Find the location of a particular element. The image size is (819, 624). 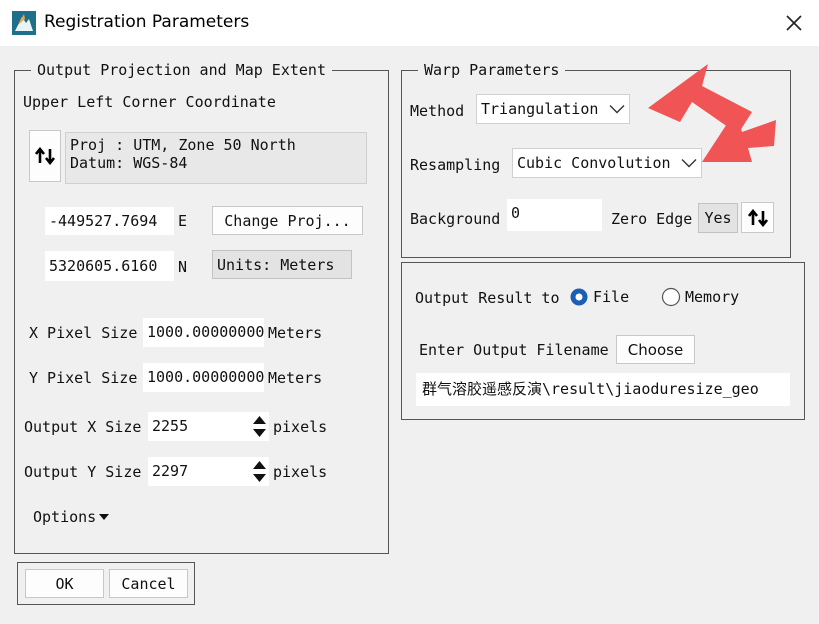

radio-file-label: File is located at coordinates (611, 297).